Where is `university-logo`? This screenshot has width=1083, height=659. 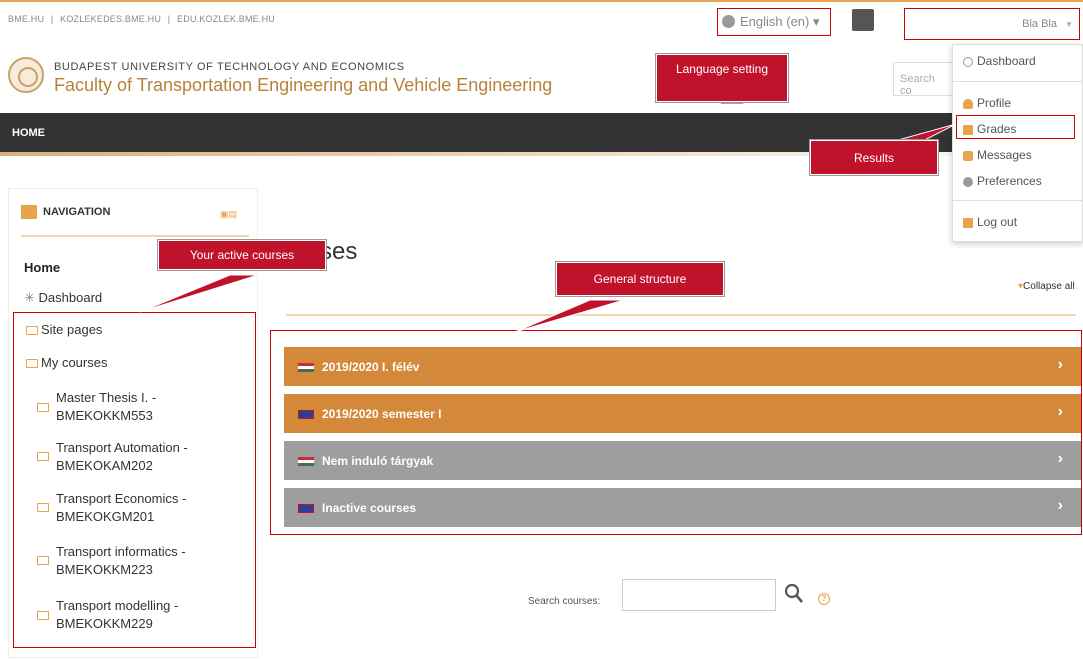 university-logo is located at coordinates (26, 75).